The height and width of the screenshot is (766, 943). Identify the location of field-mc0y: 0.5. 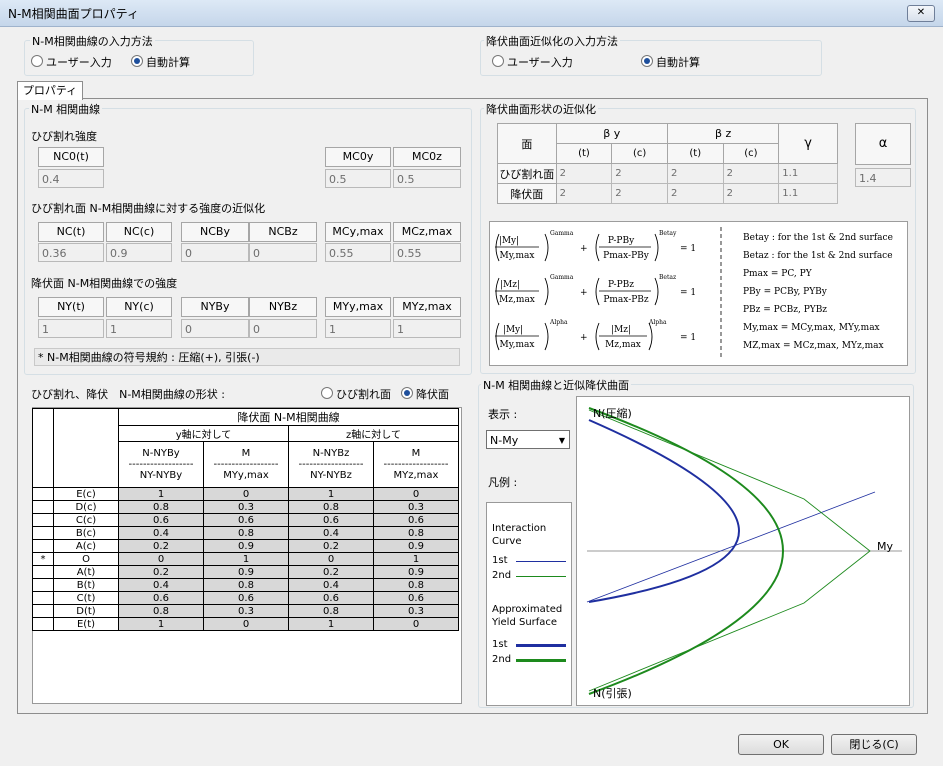
(358, 178).